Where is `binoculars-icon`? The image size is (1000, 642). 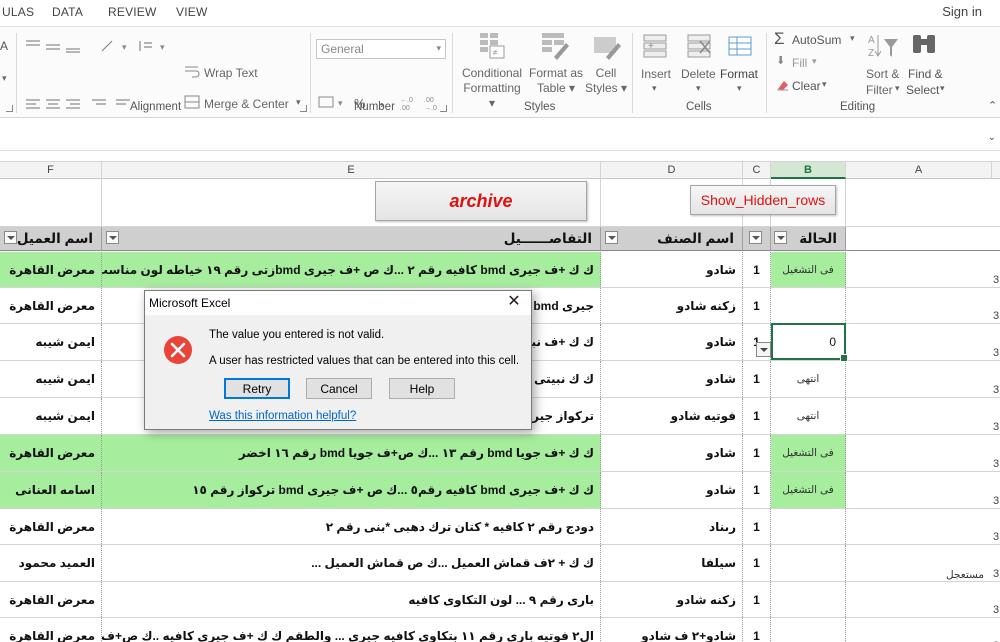
binoculars-icon is located at coordinates (925, 45).